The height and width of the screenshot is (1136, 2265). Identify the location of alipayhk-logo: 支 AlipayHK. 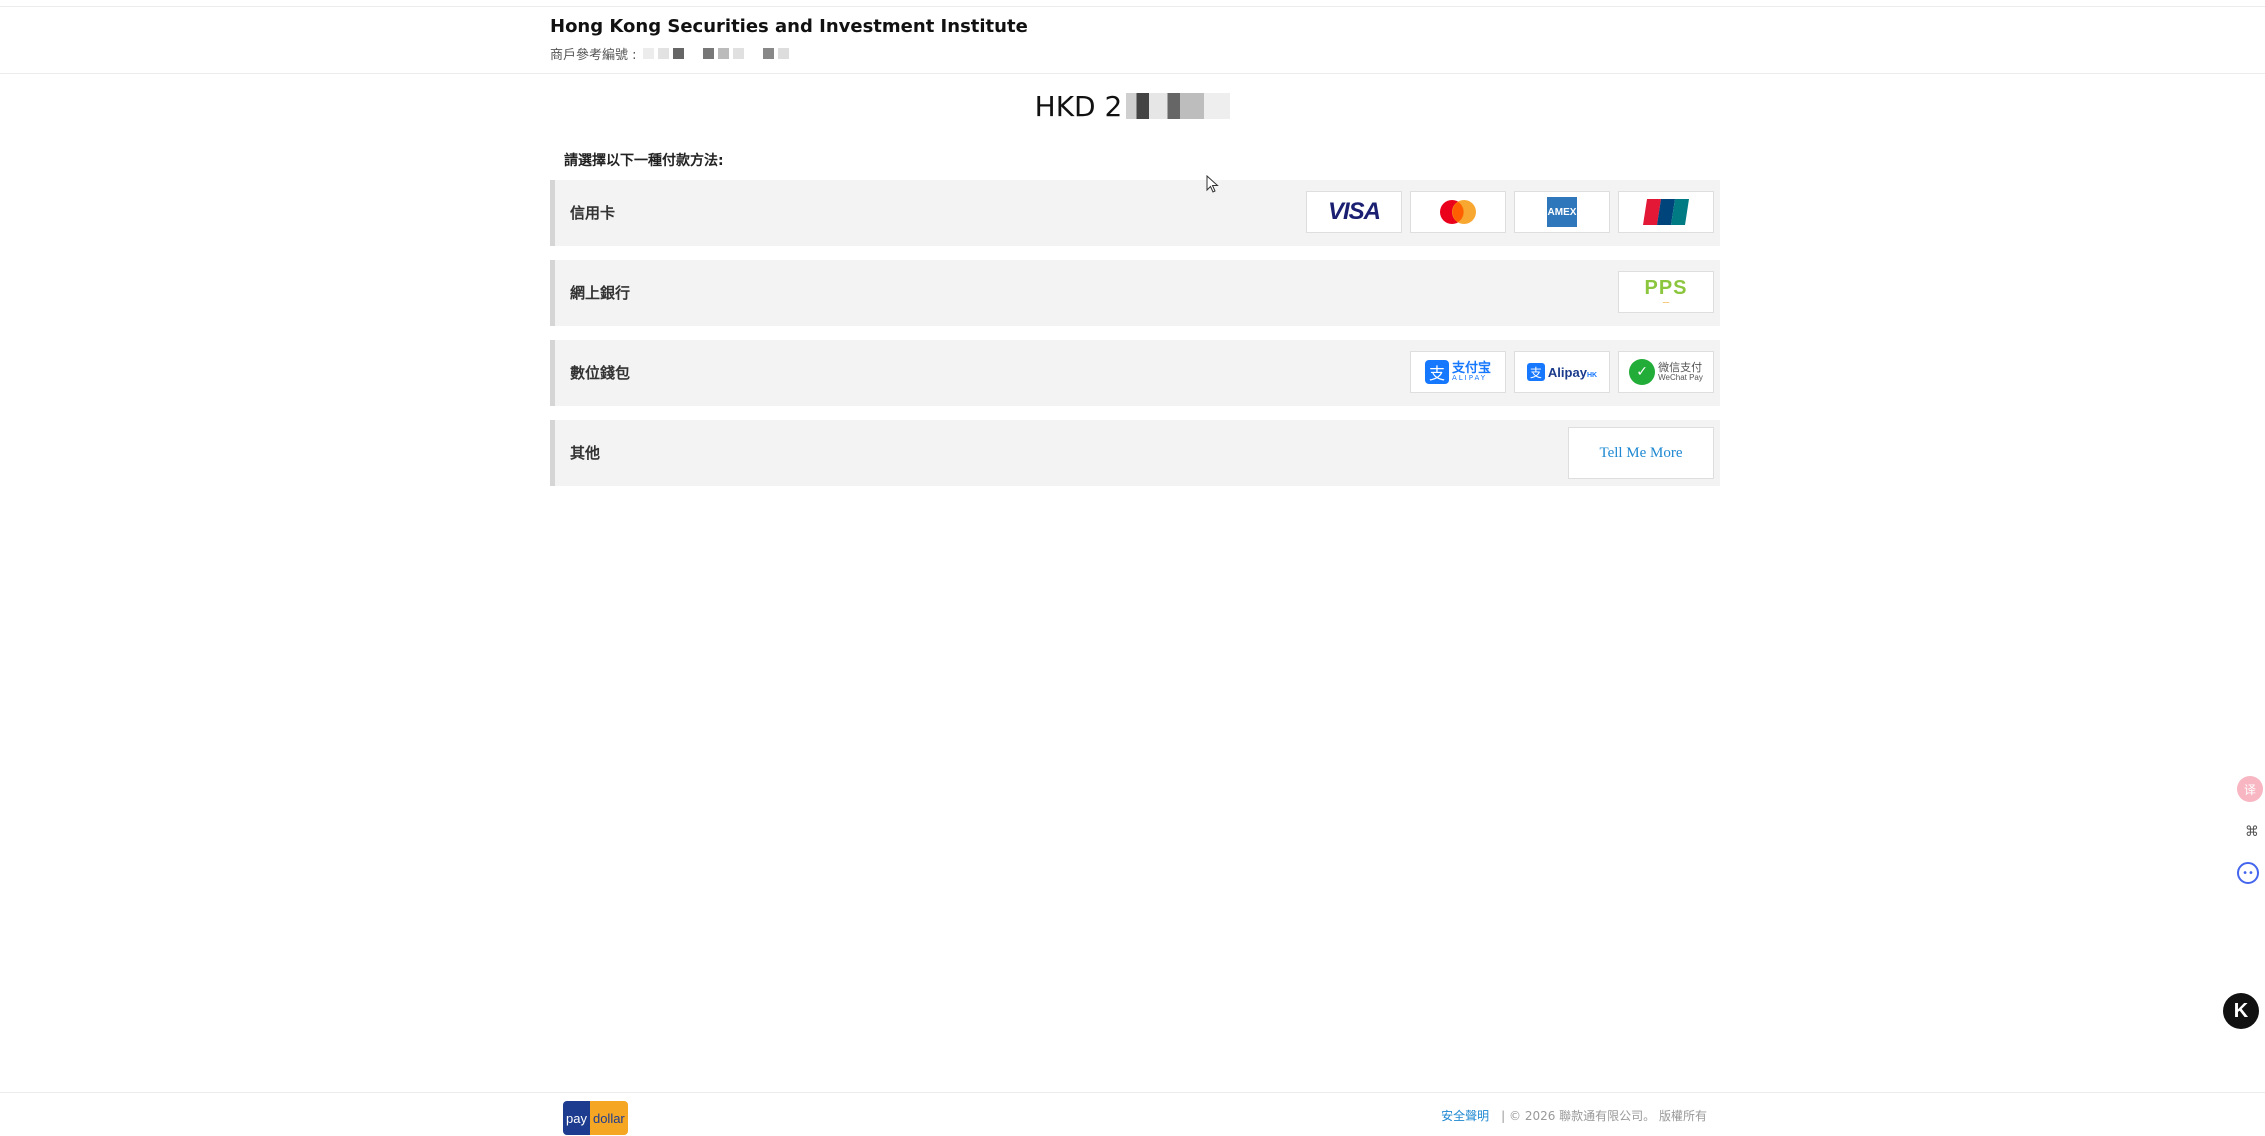
(1562, 372).